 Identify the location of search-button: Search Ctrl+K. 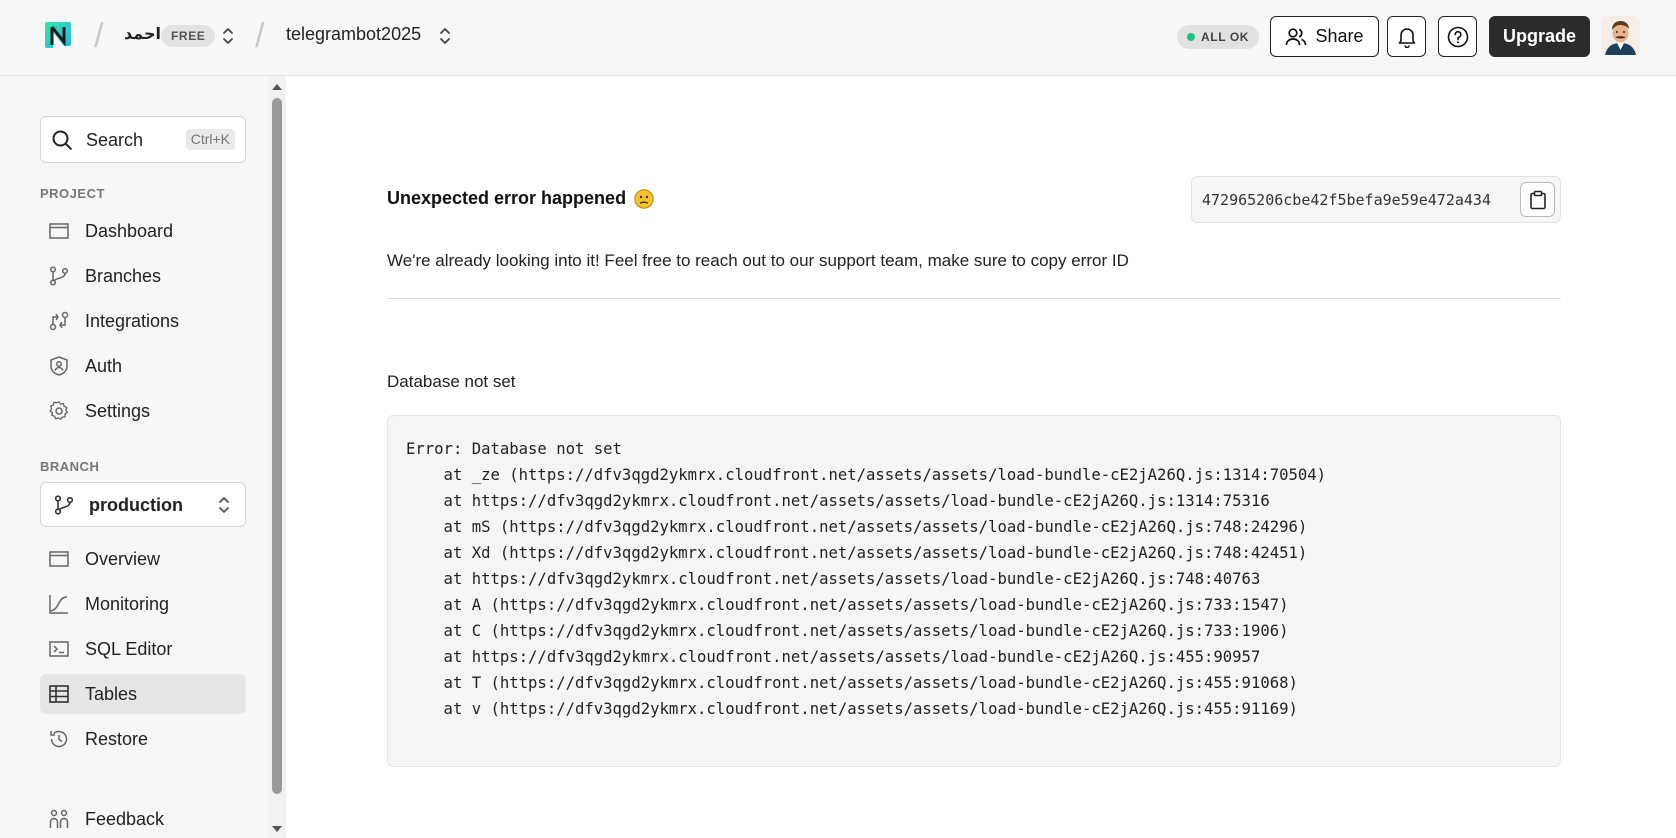
(143, 139).